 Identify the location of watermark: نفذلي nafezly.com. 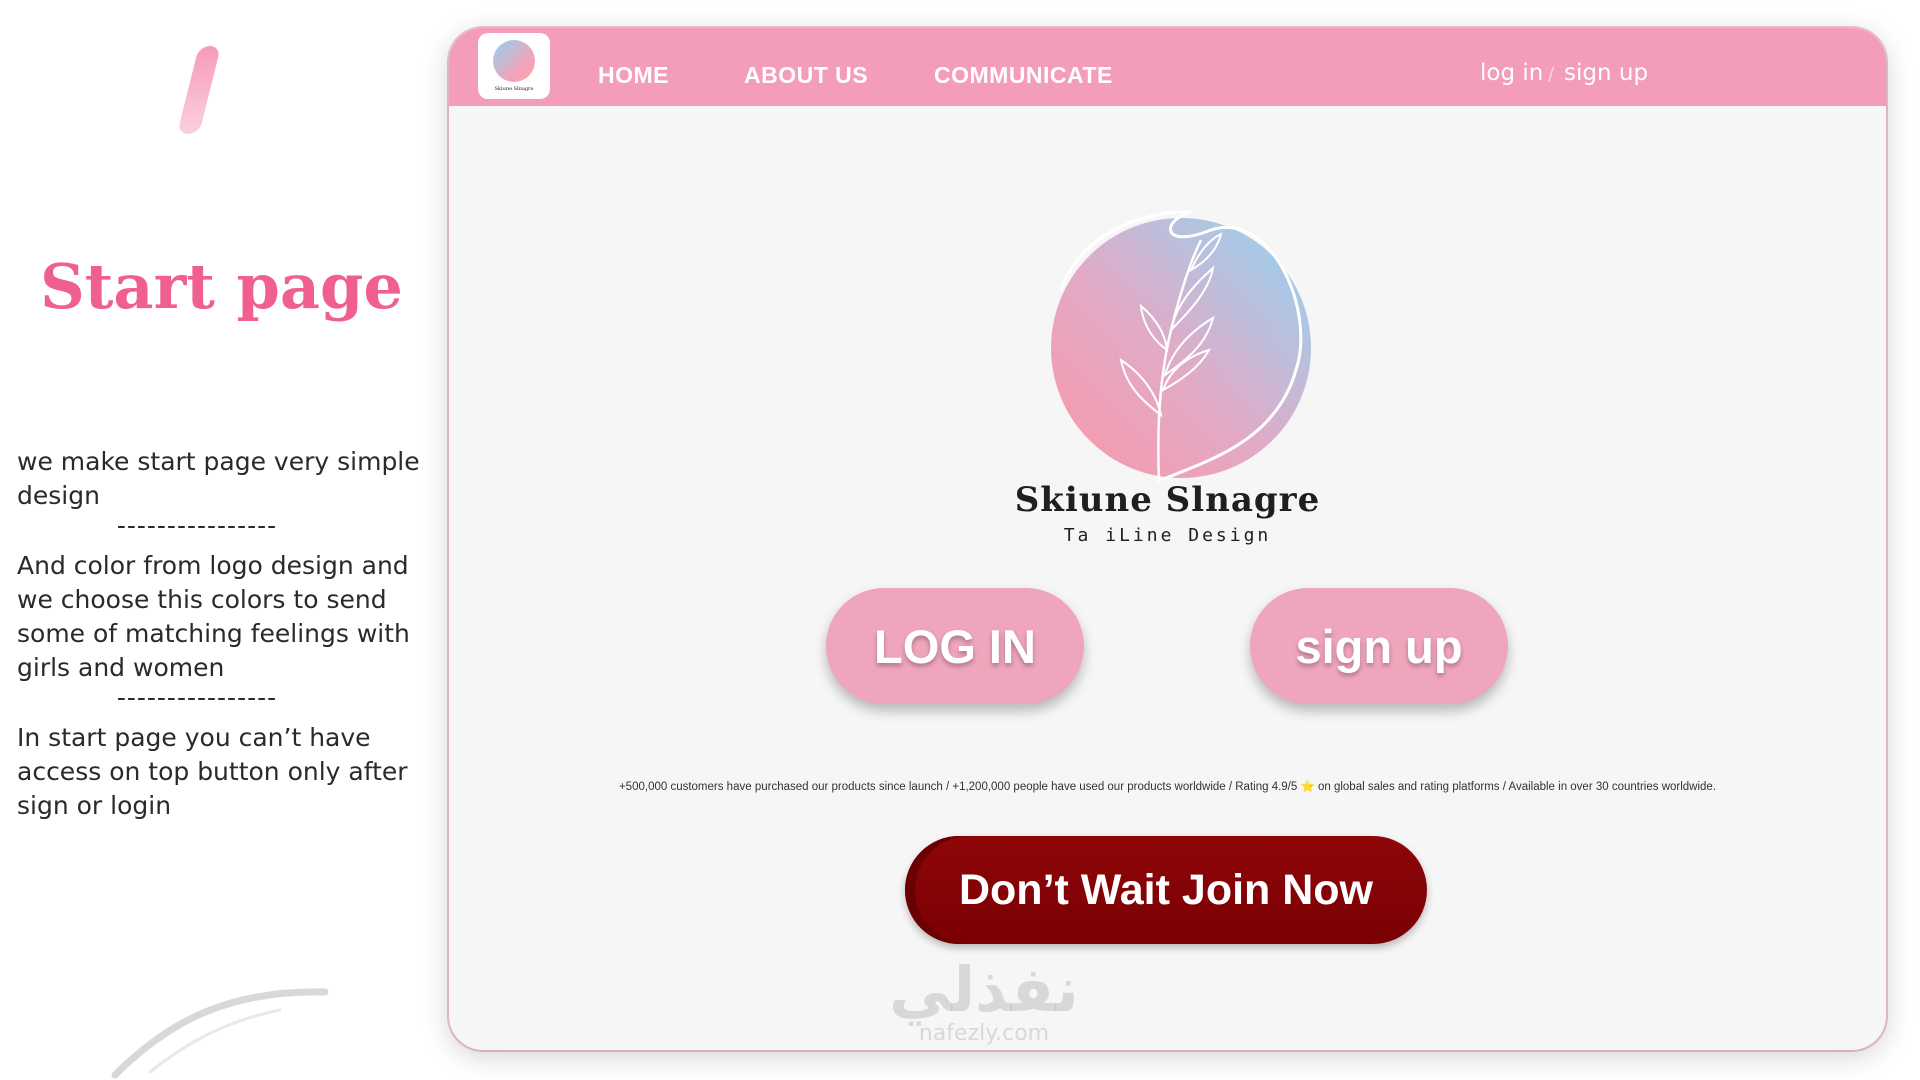
(984, 1002).